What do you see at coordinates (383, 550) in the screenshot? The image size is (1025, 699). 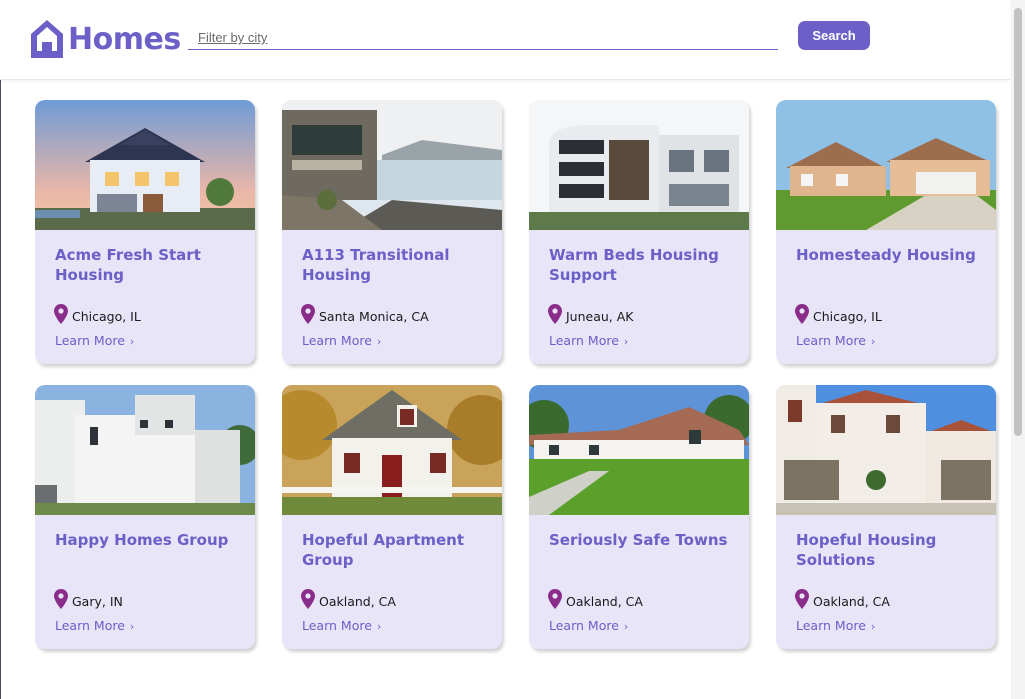 I see `listing-title: Hopeful Apartment Group` at bounding box center [383, 550].